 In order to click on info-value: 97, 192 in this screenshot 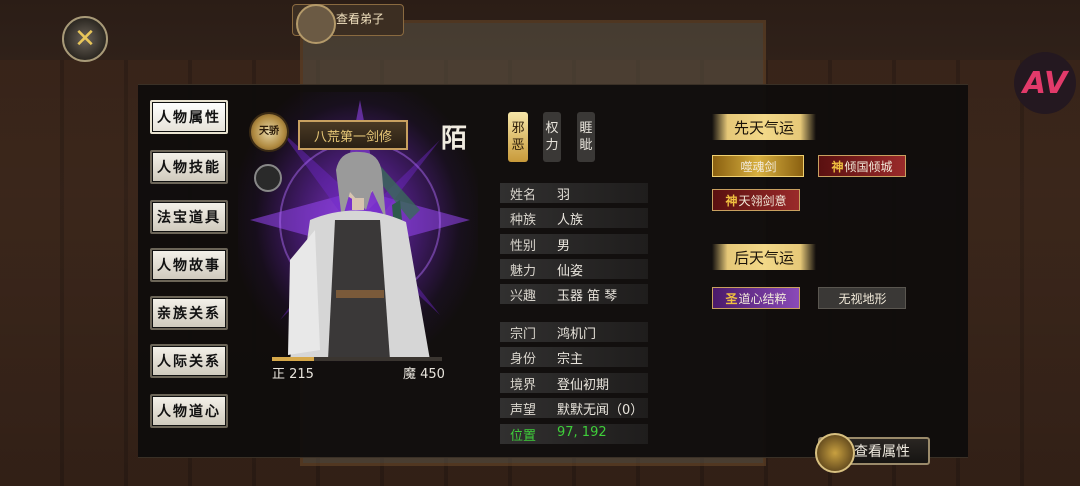, I will do `click(582, 432)`.